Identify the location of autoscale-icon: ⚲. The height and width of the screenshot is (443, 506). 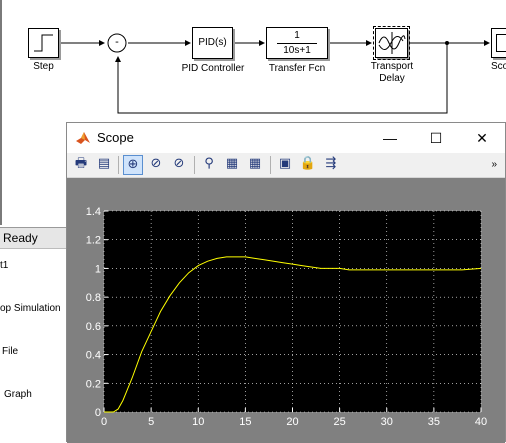
(209, 165).